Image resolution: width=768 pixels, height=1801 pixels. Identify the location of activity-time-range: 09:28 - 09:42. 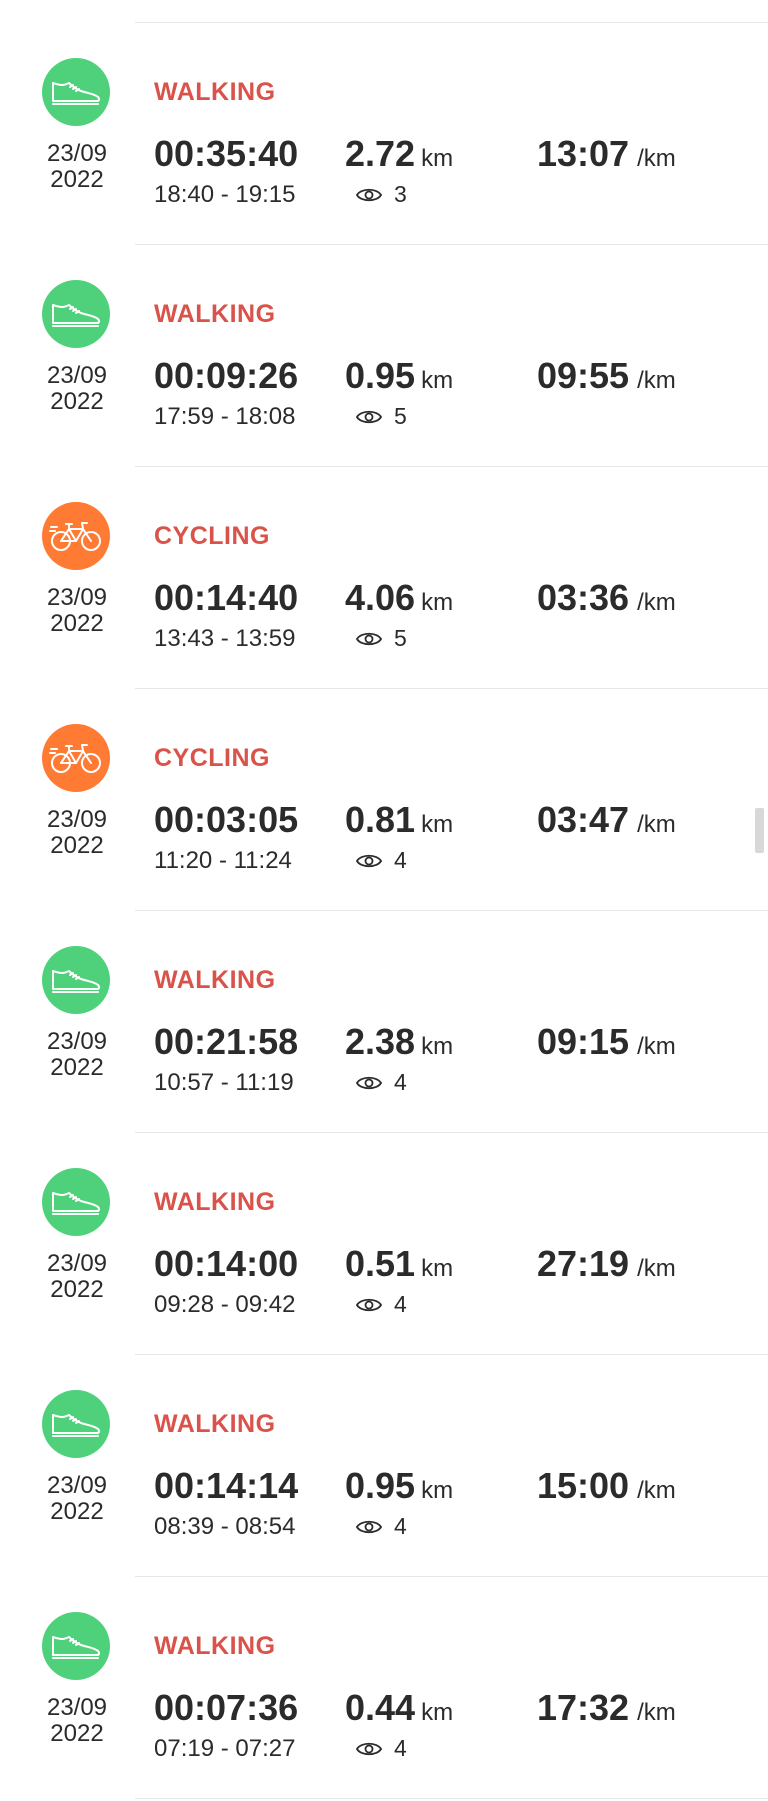
(225, 1304).